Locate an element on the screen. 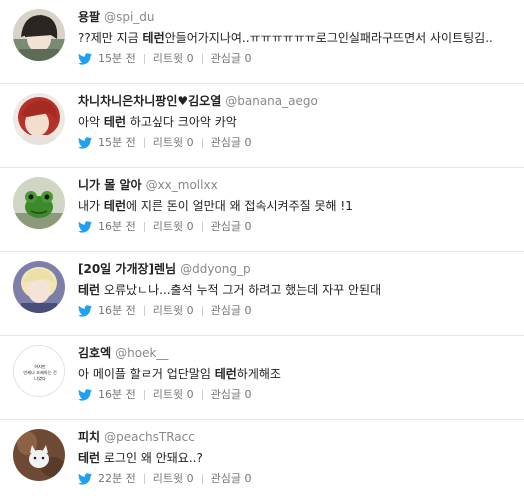 Image resolution: width=524 pixels, height=504 pixels. user-handle: @xx_mollxx is located at coordinates (182, 185).